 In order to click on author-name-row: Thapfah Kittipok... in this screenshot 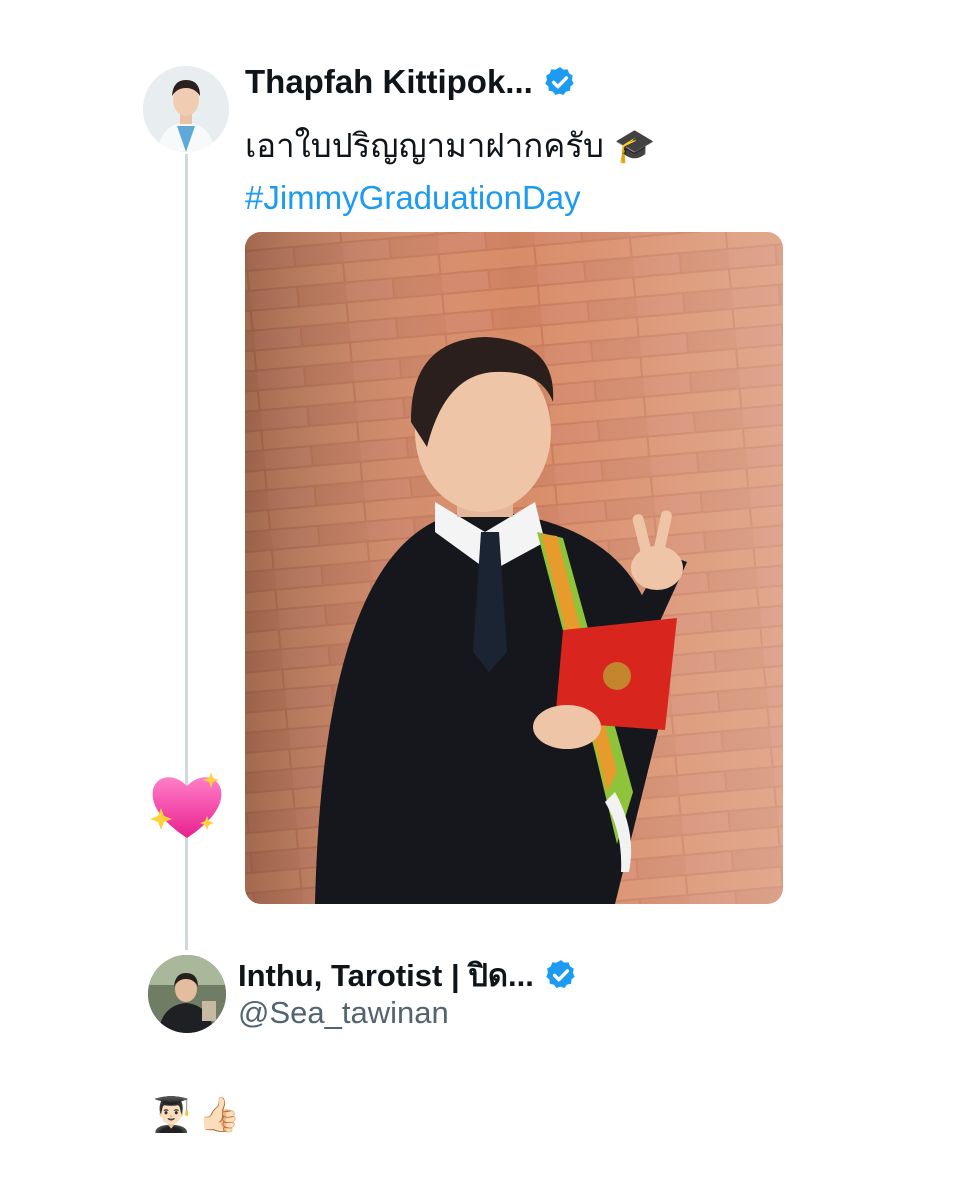, I will do `click(411, 82)`.